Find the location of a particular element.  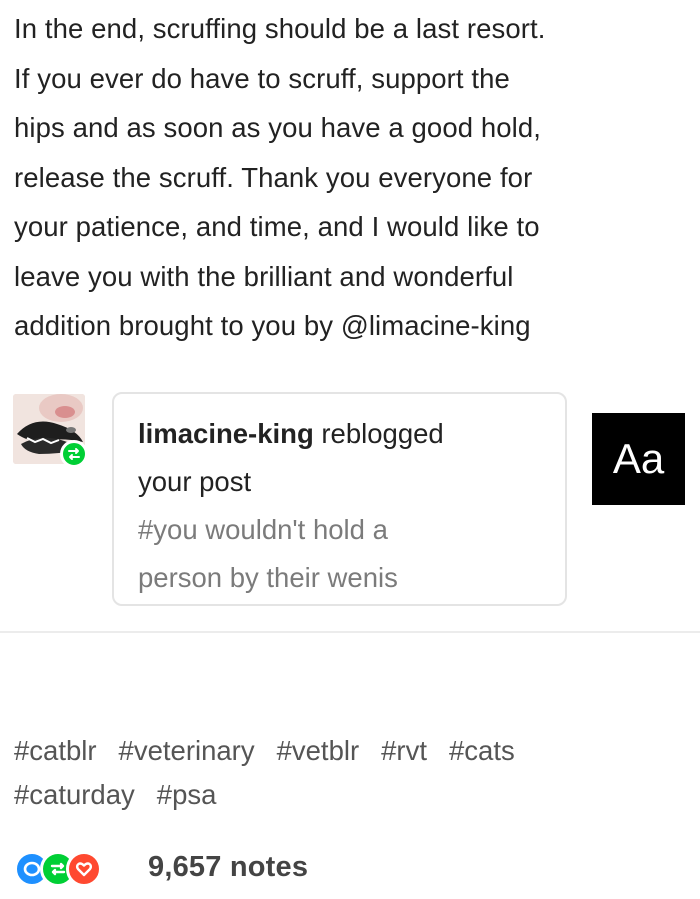

notification-action: reblogged is located at coordinates (378, 433).